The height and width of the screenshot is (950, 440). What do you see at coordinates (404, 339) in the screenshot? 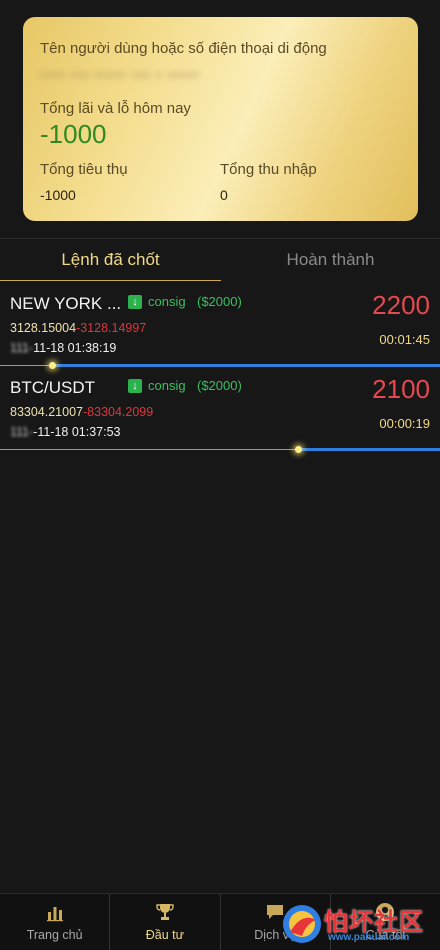
I see `order-countdown: 00:01:45` at bounding box center [404, 339].